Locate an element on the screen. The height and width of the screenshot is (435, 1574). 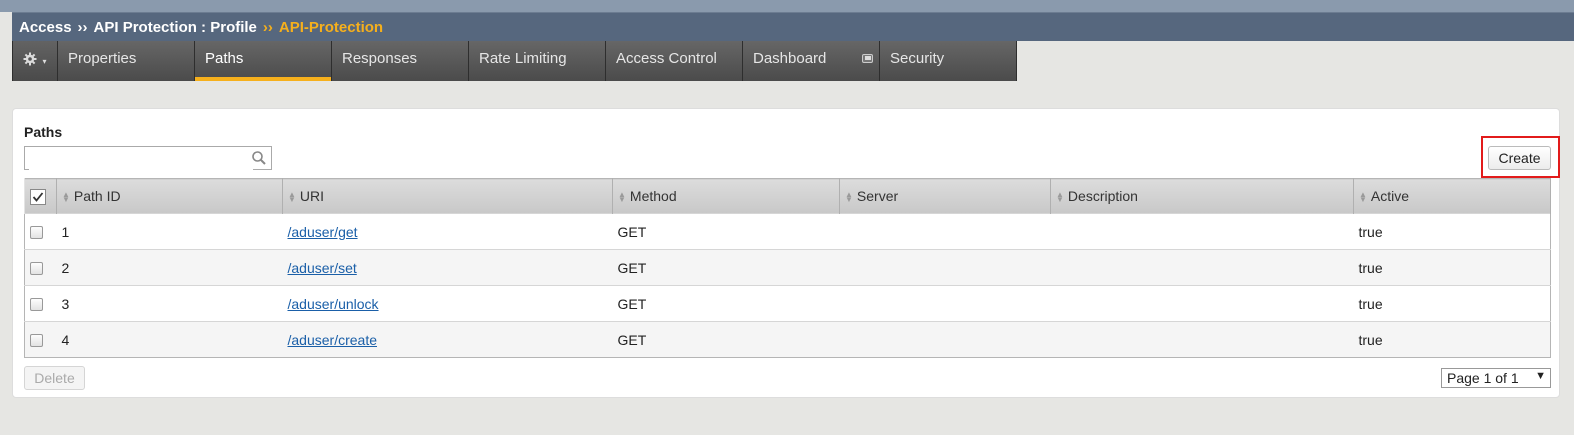
column-header-uri: ▲ ▼ URI is located at coordinates (447, 196).